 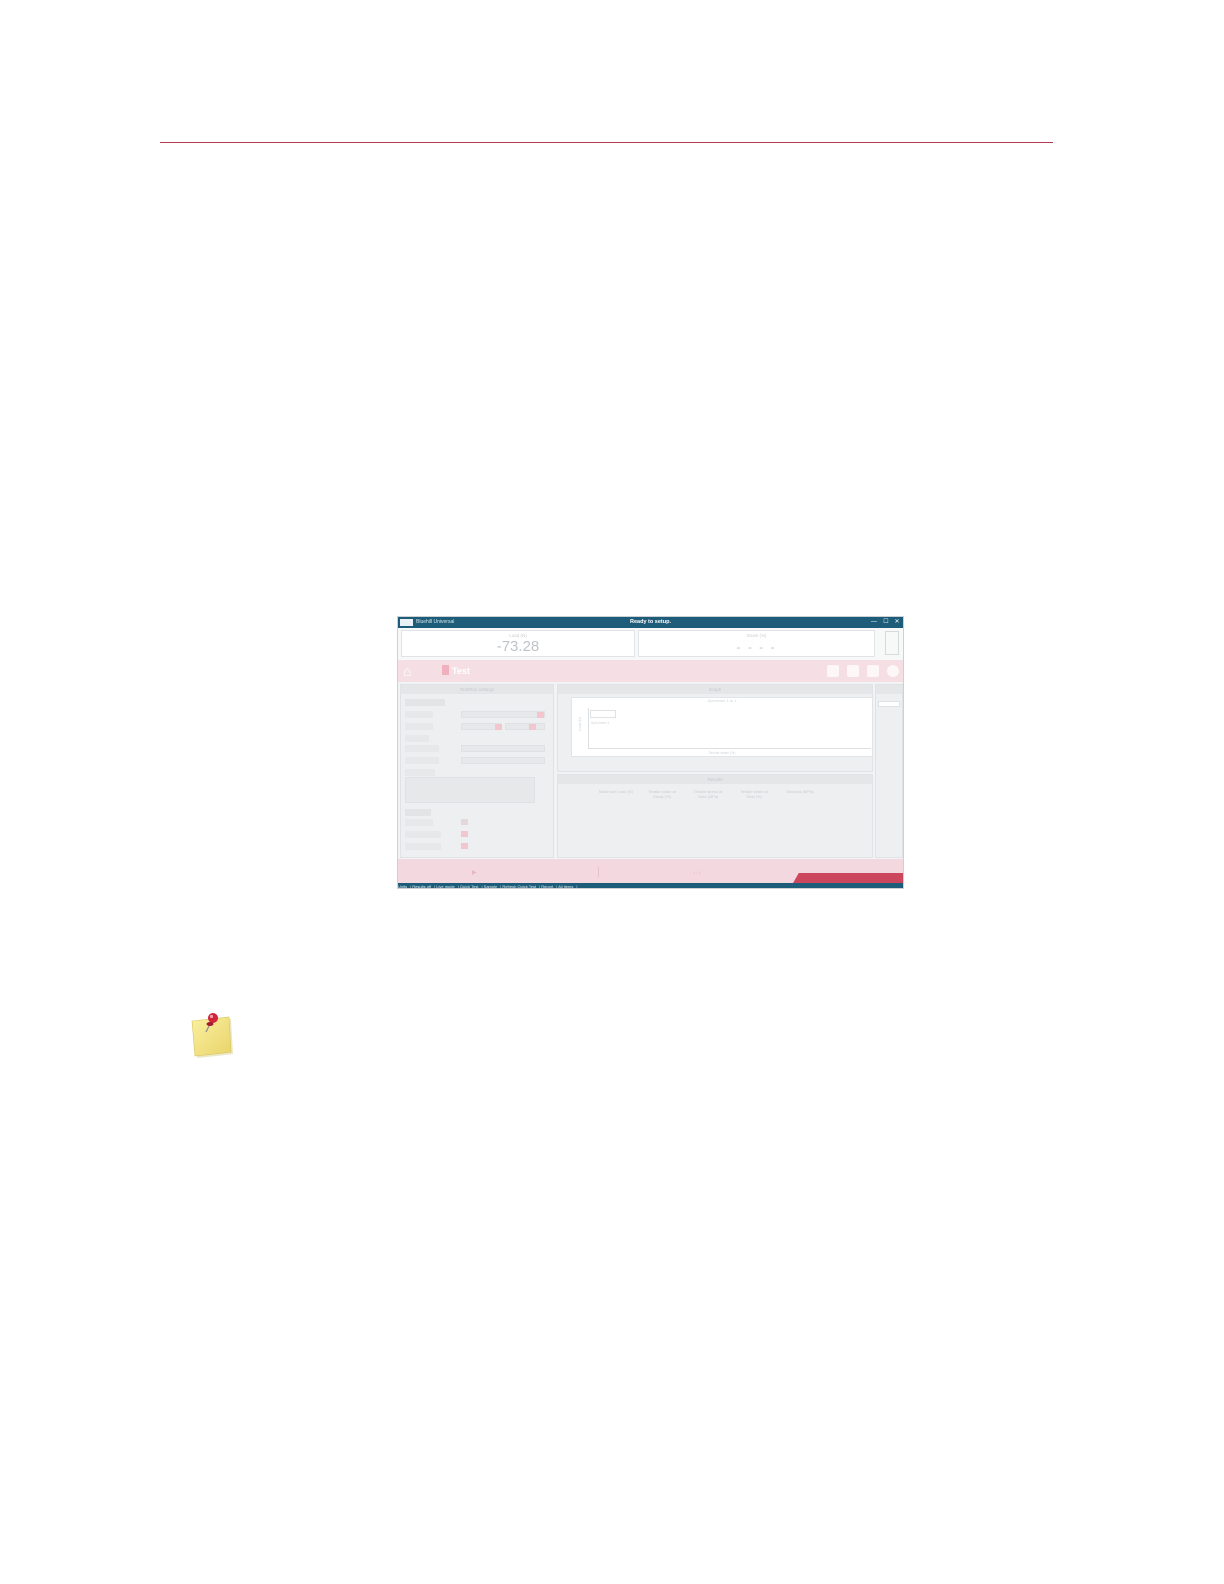 I want to click on window-status: Ready to setup., so click(x=650, y=622).